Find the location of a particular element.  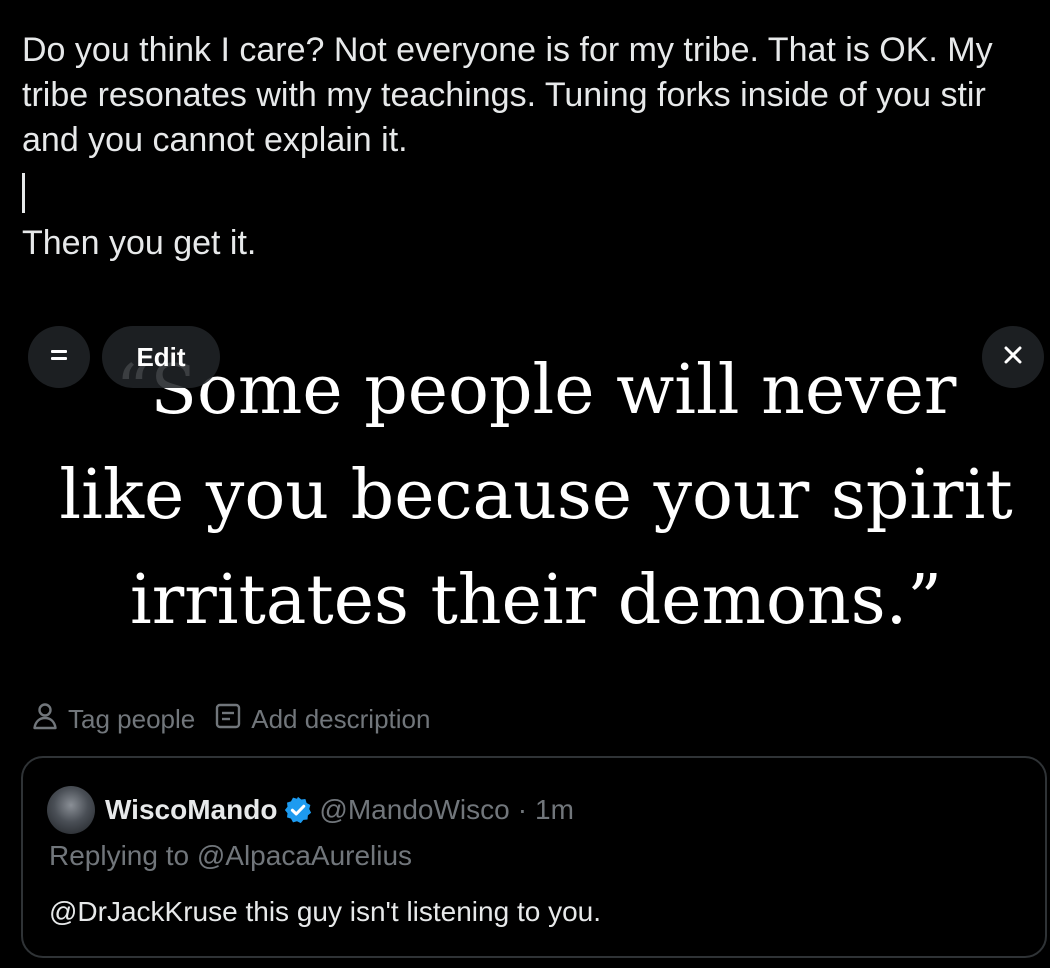

composer-paragraph: Then you get it. is located at coordinates (139, 243).